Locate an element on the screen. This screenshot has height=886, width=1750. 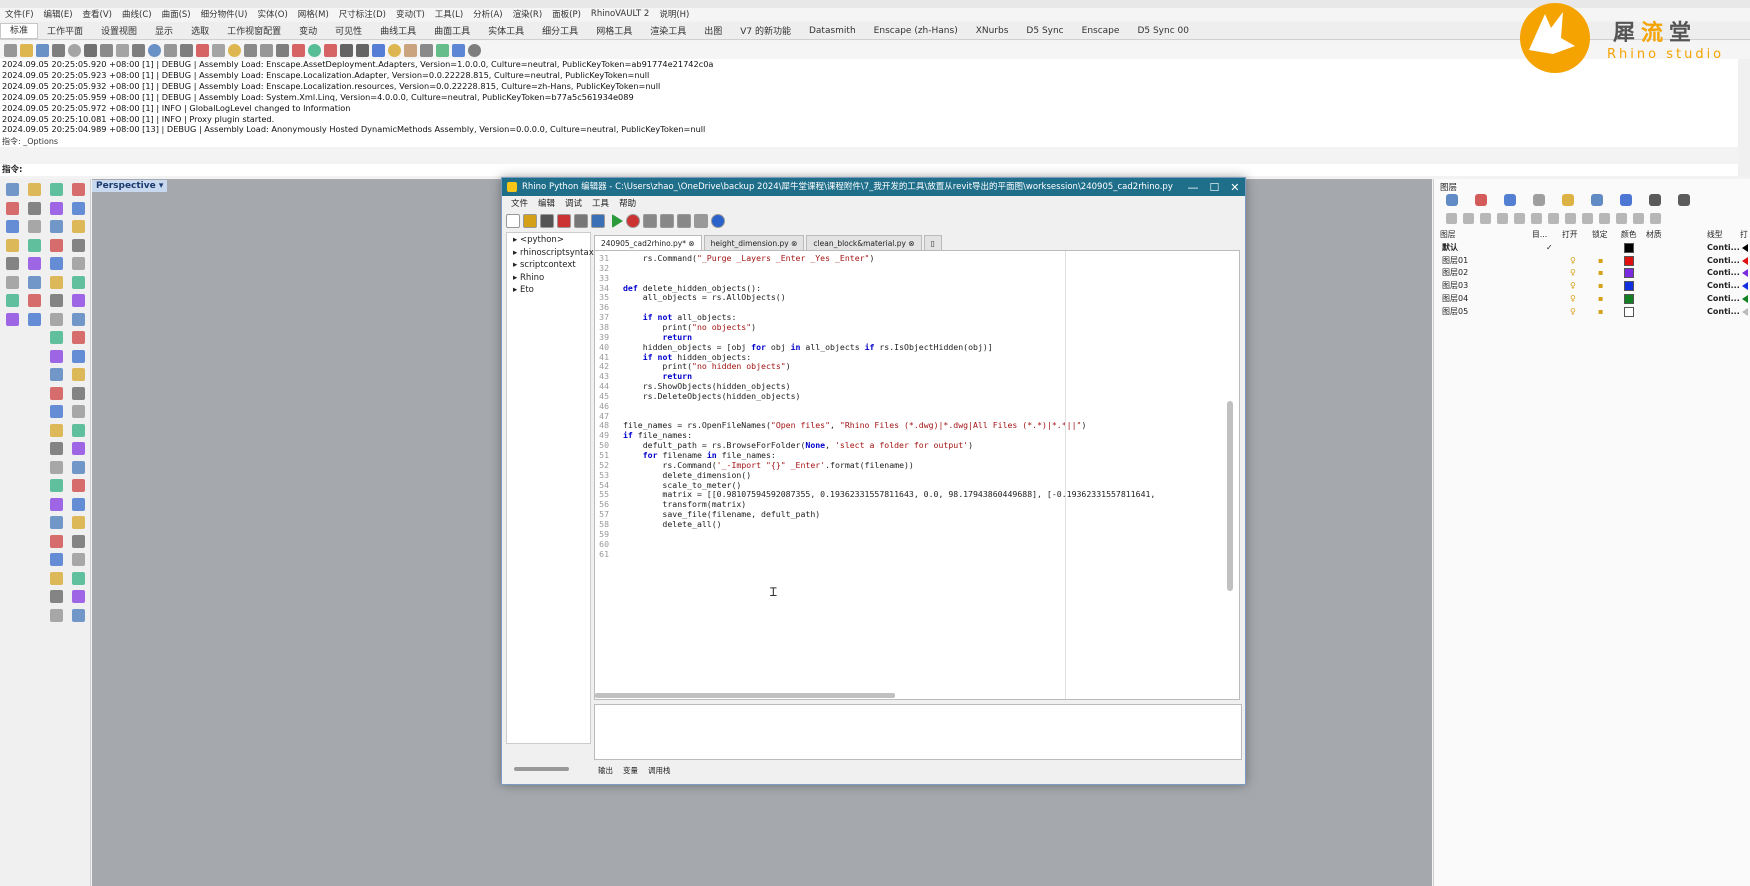
copy-icon is located at coordinates (581, 221).